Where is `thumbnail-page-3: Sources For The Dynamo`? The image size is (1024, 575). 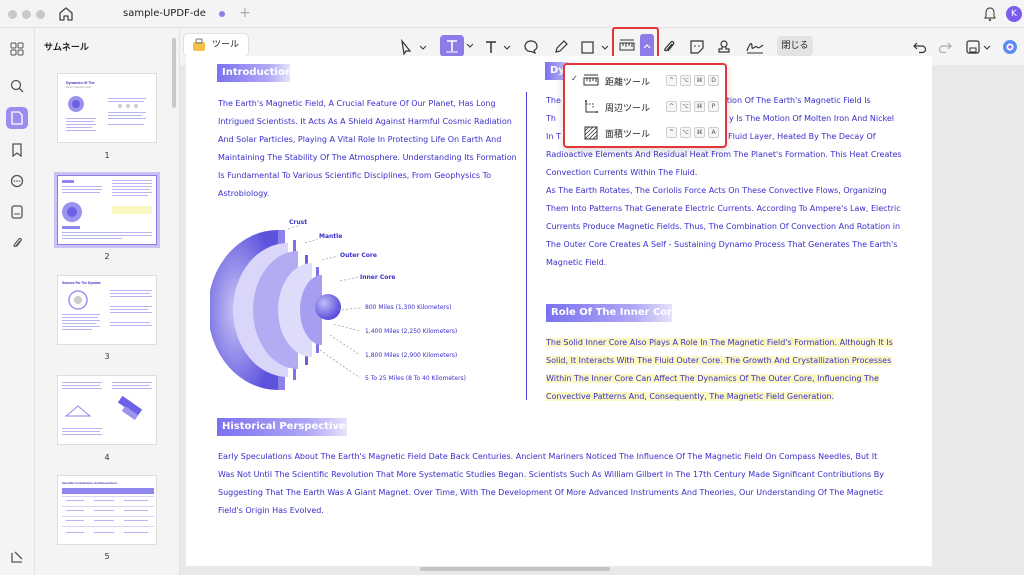
thumbnail-page-3: Sources For The Dynamo is located at coordinates (107, 310).